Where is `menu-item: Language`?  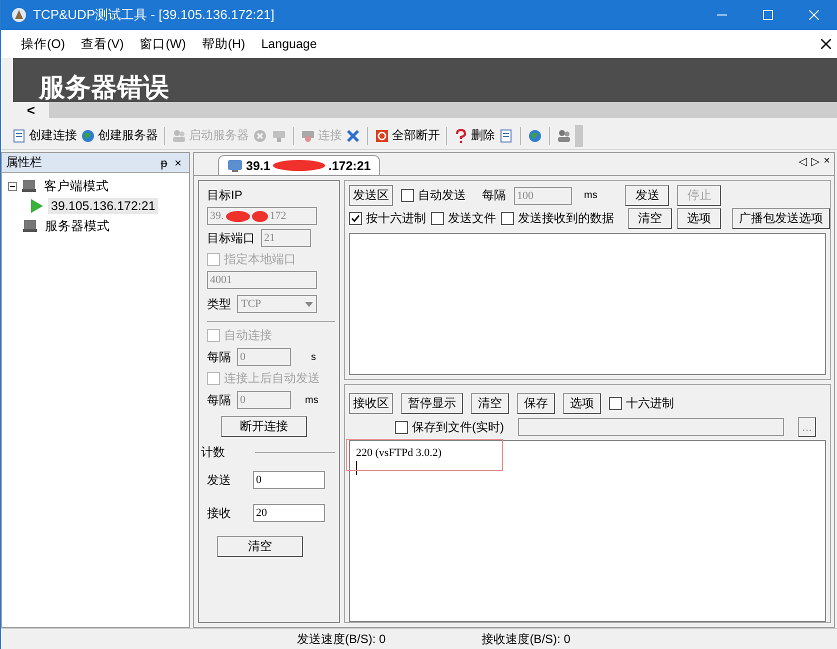 menu-item: Language is located at coordinates (289, 44).